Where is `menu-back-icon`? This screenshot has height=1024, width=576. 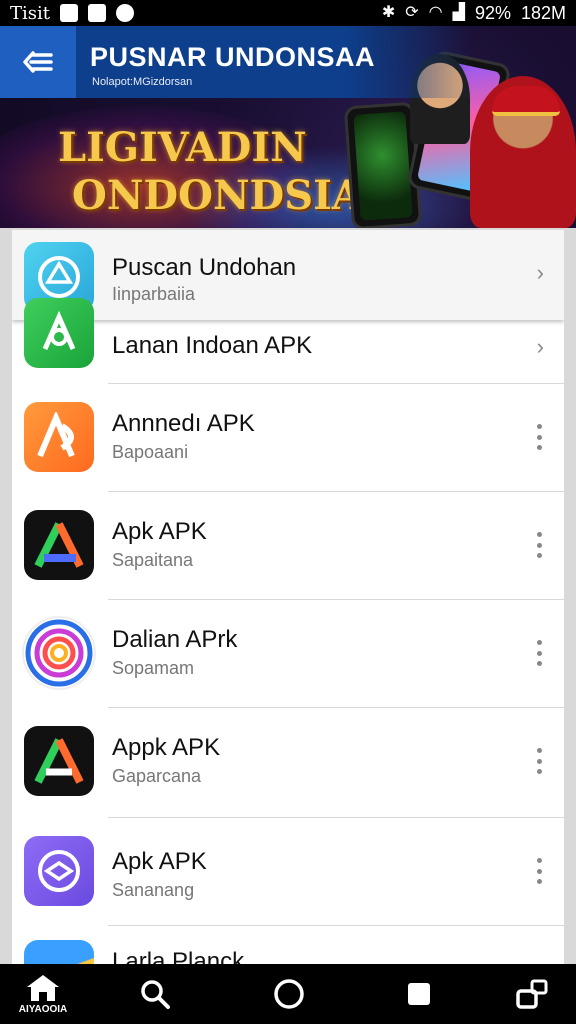
menu-back-icon is located at coordinates (38, 62).